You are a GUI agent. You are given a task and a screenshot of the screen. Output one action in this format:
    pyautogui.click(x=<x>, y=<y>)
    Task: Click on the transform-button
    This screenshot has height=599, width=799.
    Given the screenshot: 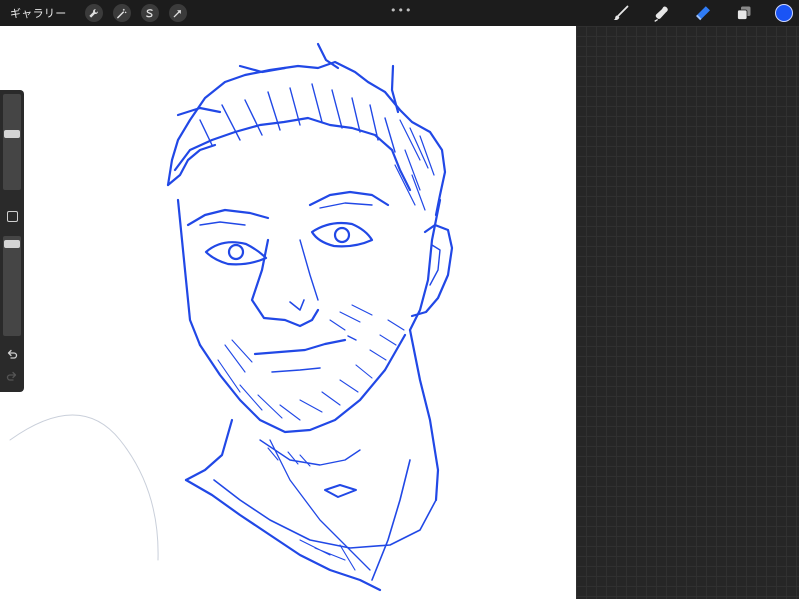 What is the action you would take?
    pyautogui.click(x=177, y=13)
    